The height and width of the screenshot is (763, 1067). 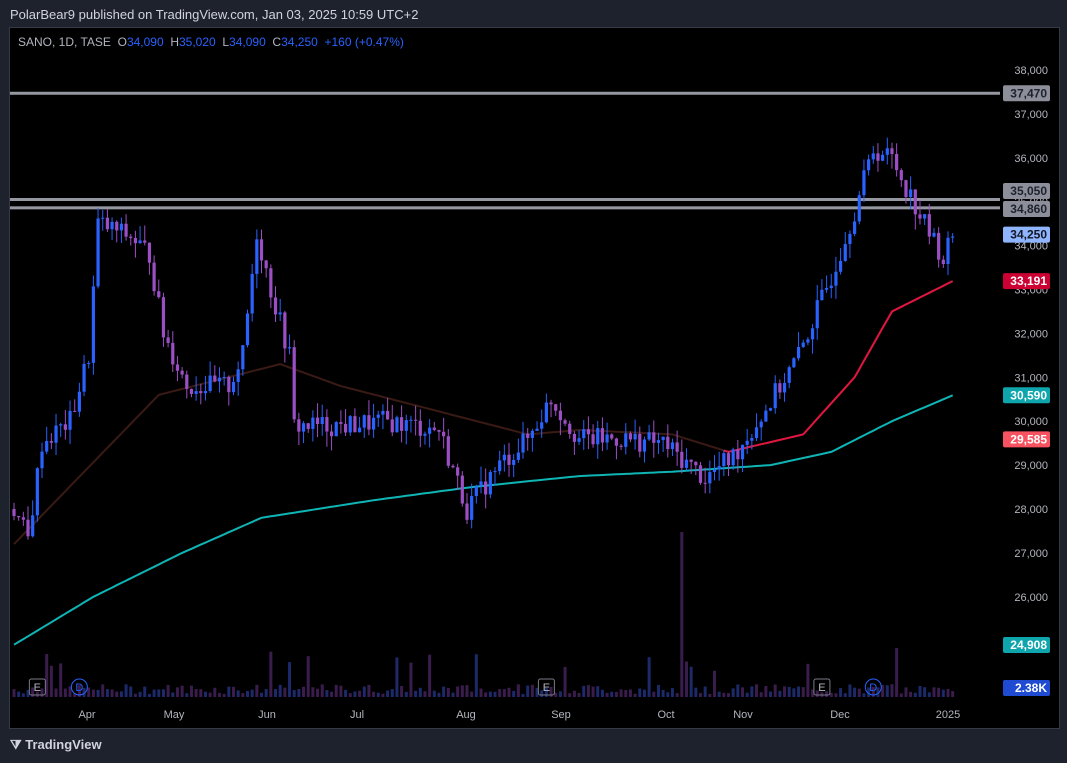 I want to click on x-tick-label: Jul, so click(x=357, y=715).